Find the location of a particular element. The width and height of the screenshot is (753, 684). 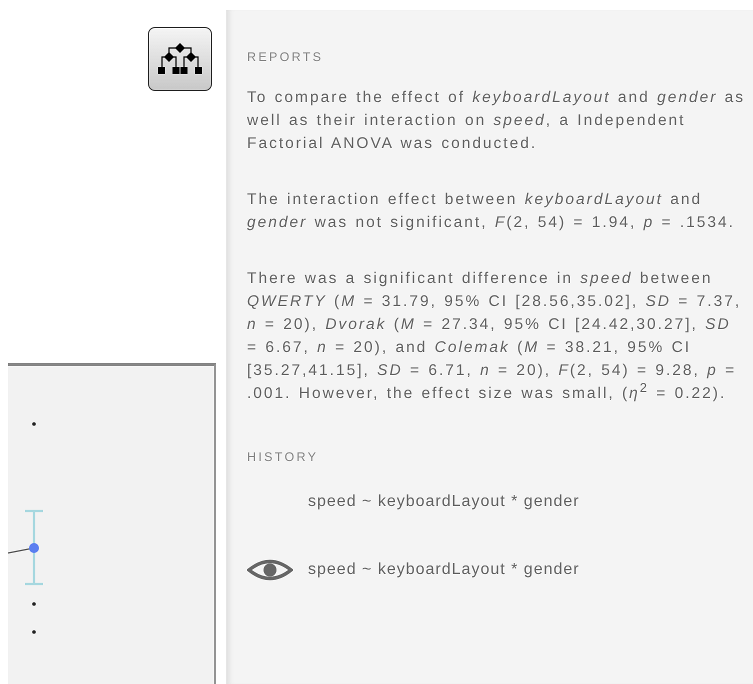

section-heading: REPORTS is located at coordinates (285, 57).